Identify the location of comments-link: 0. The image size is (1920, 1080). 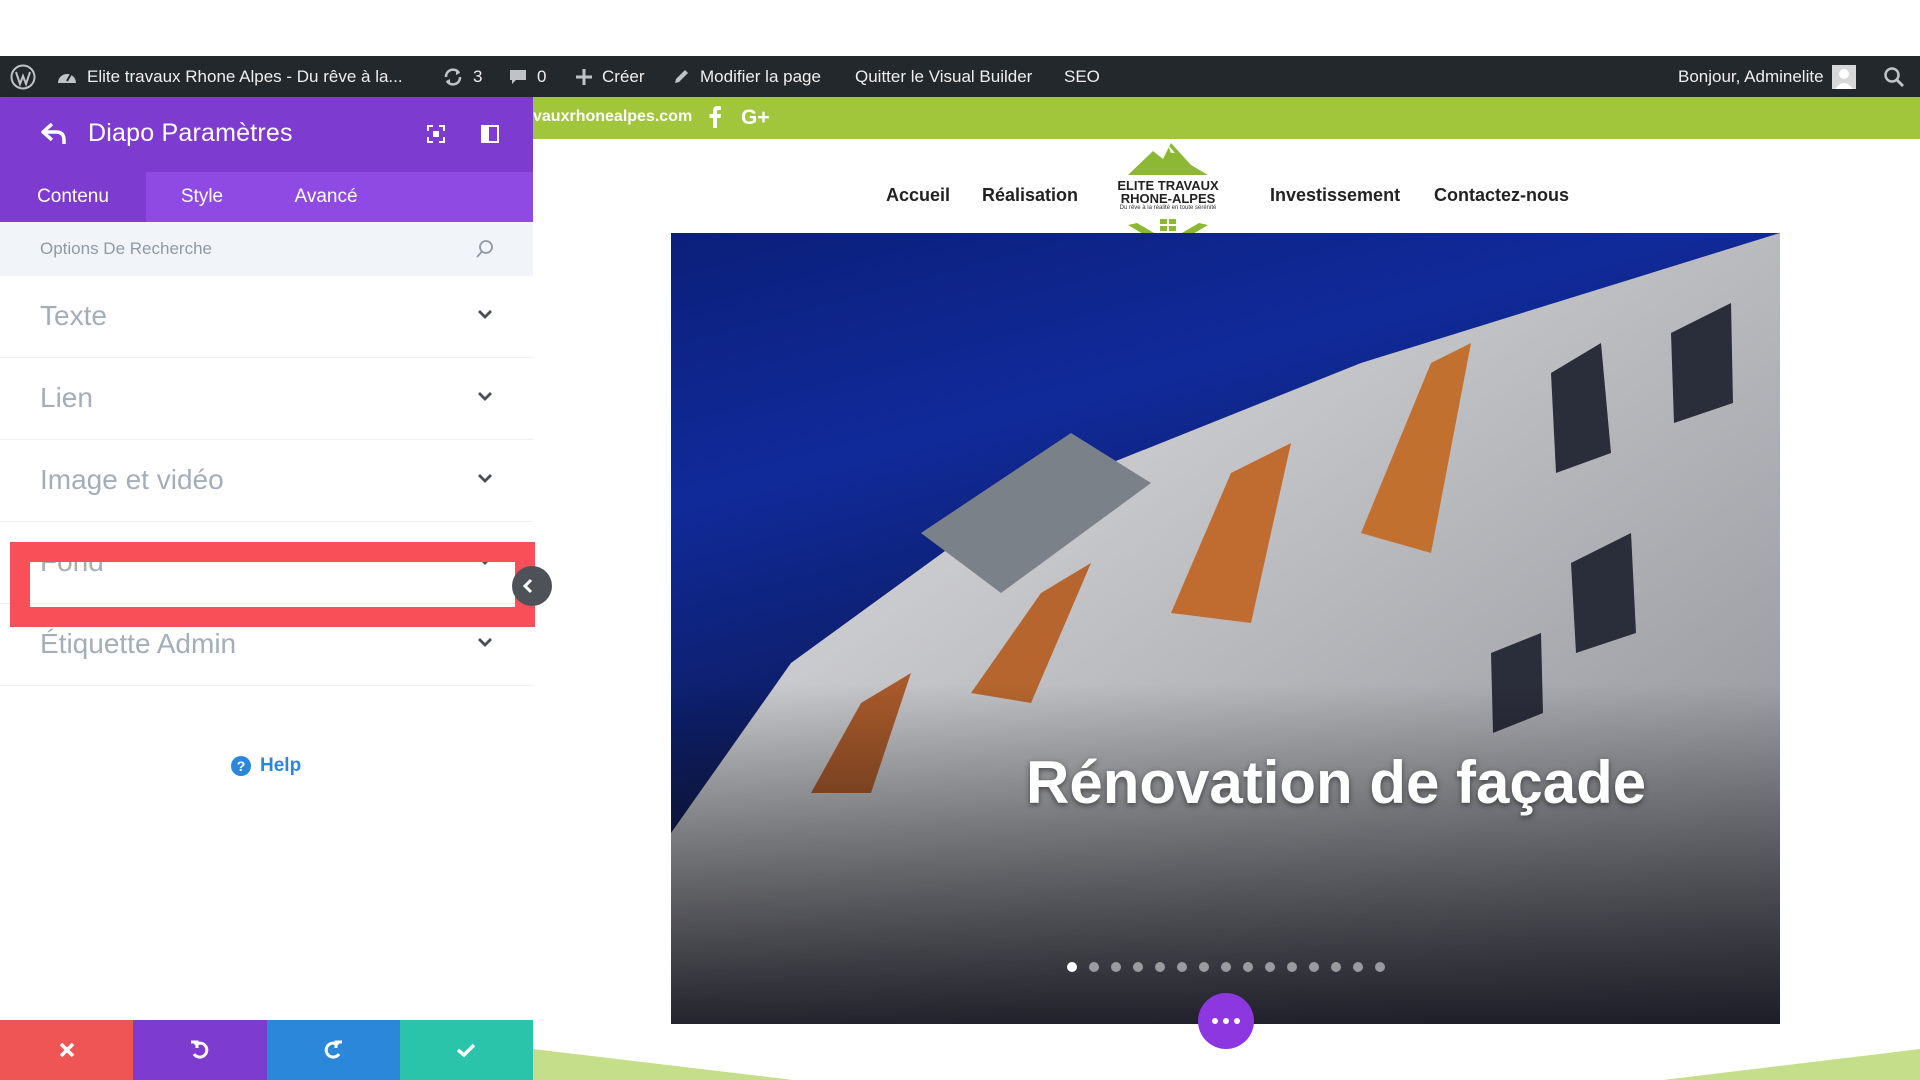
(527, 76).